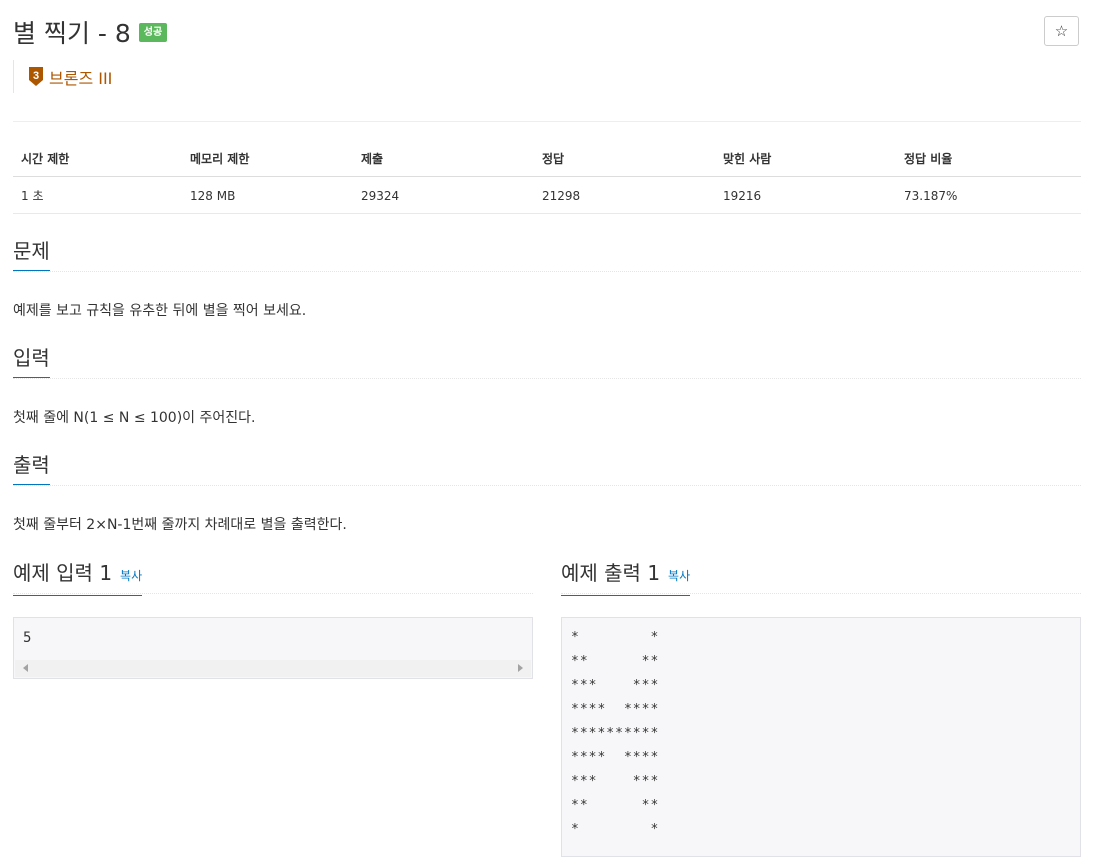 Image resolution: width=1097 pixels, height=857 pixels. Describe the element at coordinates (153, 32) in the screenshot. I see `status-badge: 성공` at that location.